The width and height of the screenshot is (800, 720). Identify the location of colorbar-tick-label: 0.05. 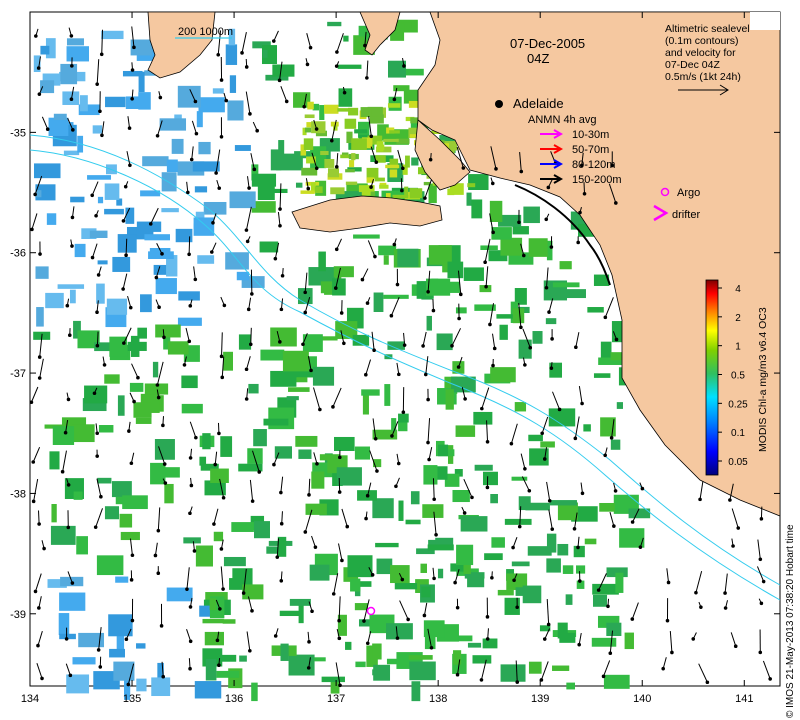
(738, 462).